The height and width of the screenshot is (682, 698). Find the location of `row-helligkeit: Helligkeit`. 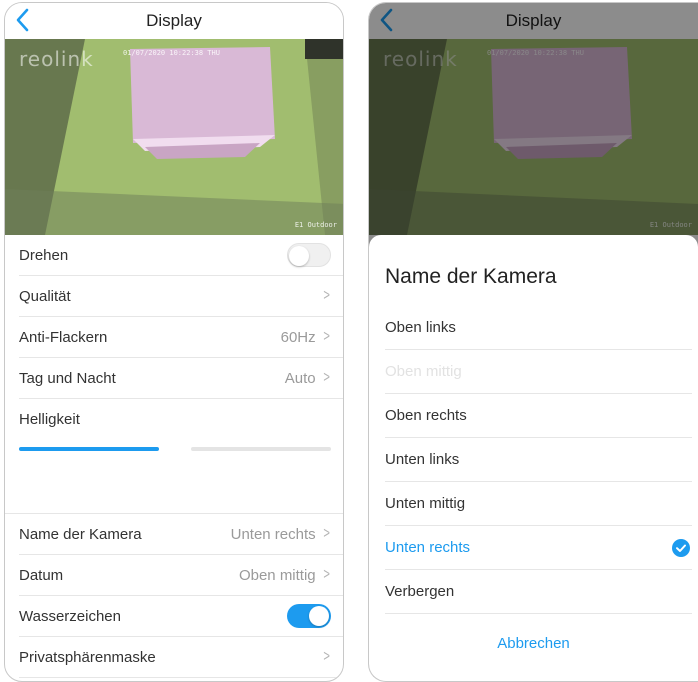

row-helligkeit: Helligkeit is located at coordinates (181, 419).